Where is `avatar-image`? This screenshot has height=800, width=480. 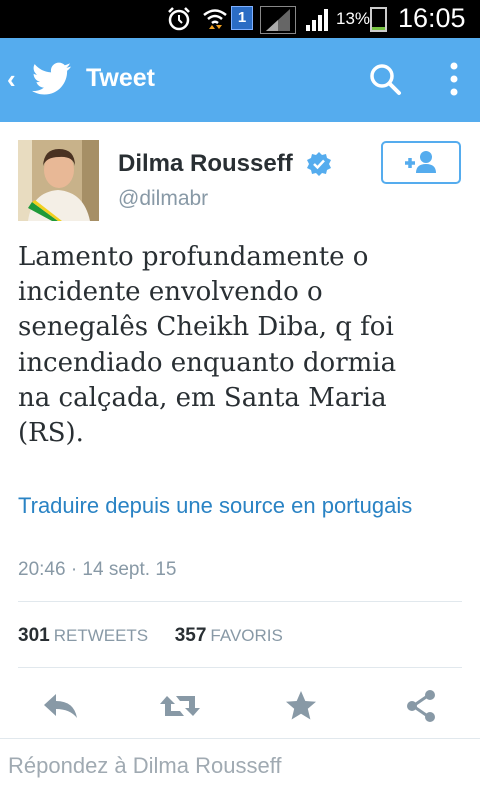 avatar-image is located at coordinates (58, 180).